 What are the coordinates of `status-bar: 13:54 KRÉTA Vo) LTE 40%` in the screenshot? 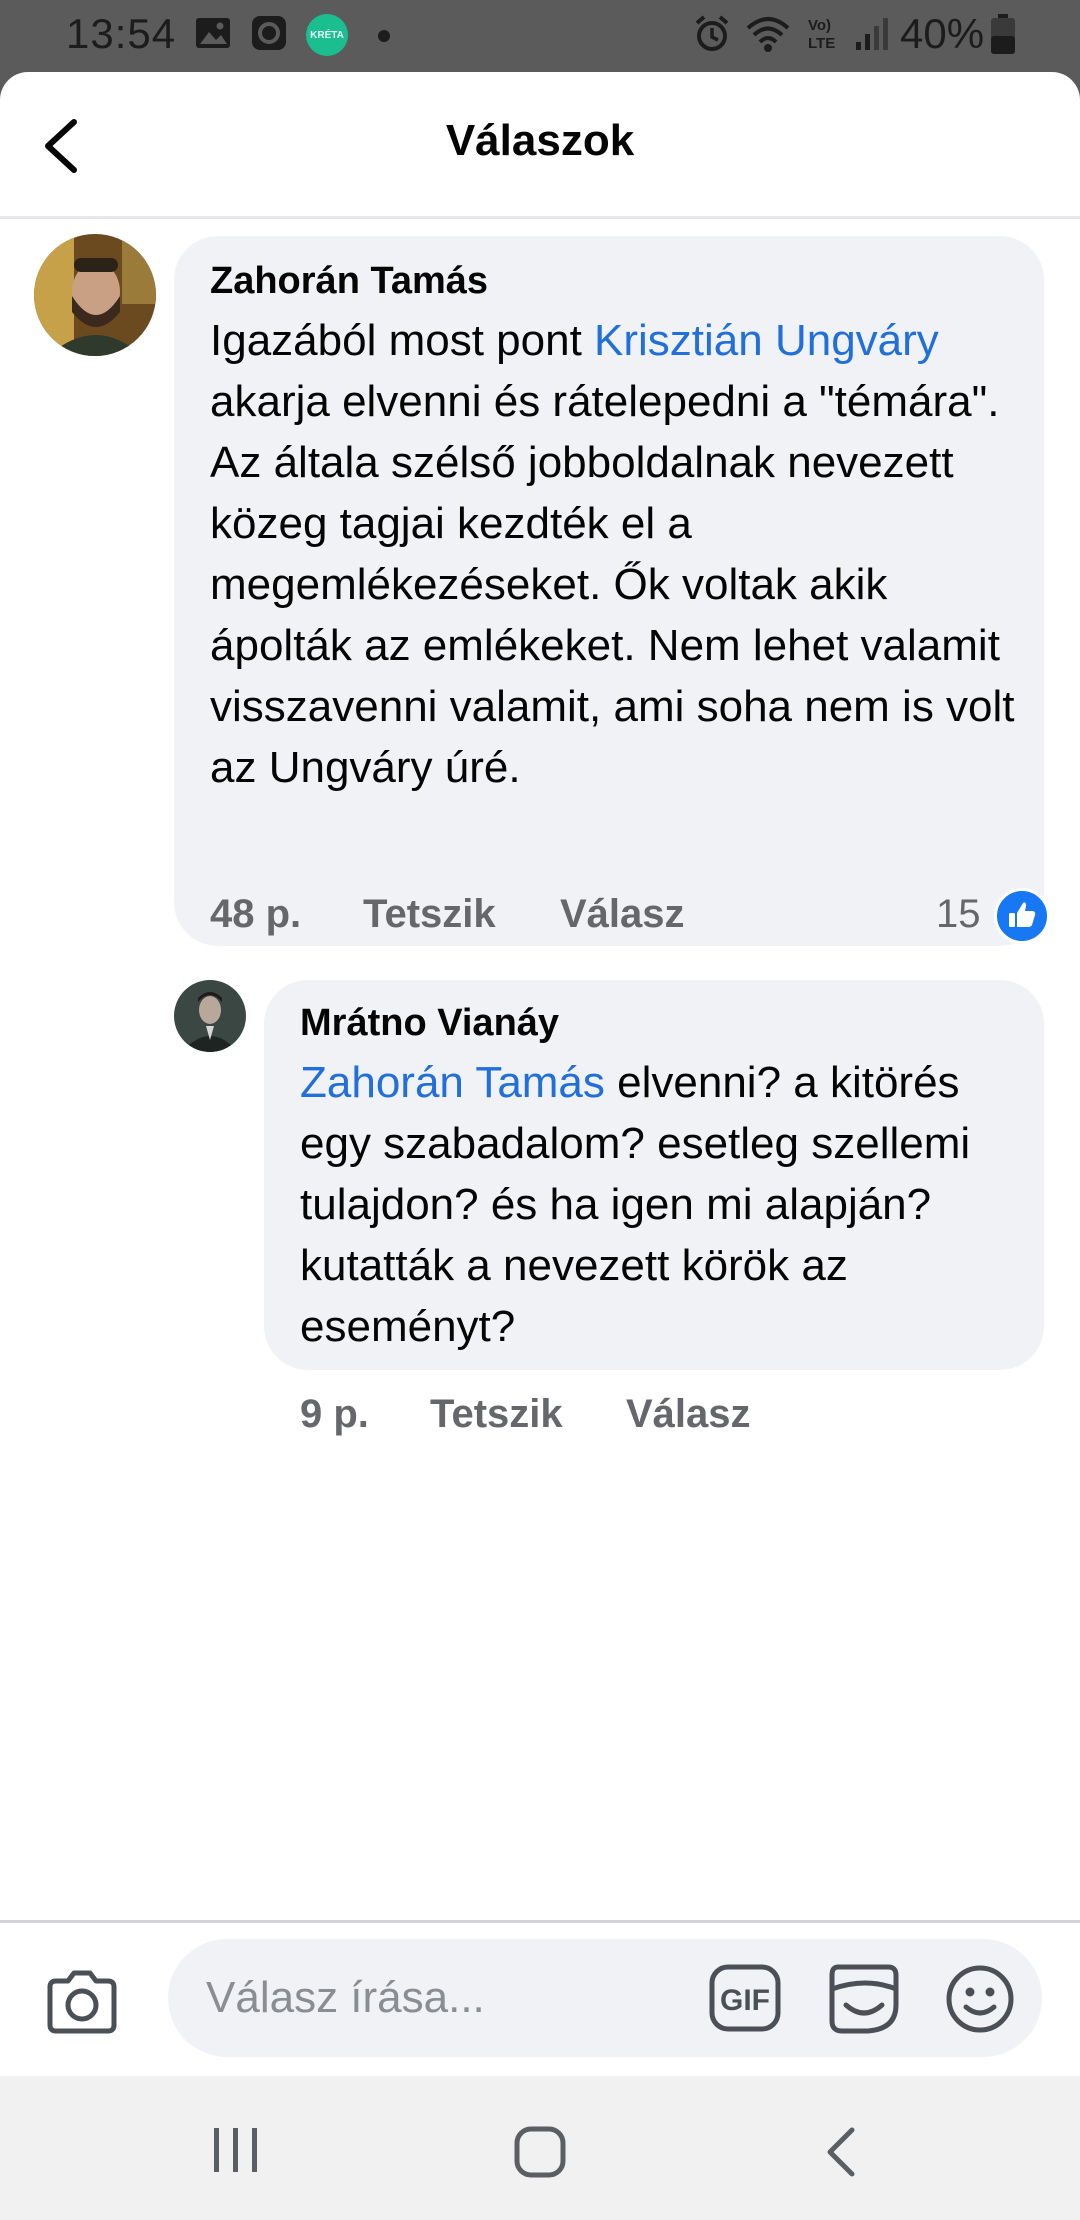 It's located at (540, 36).